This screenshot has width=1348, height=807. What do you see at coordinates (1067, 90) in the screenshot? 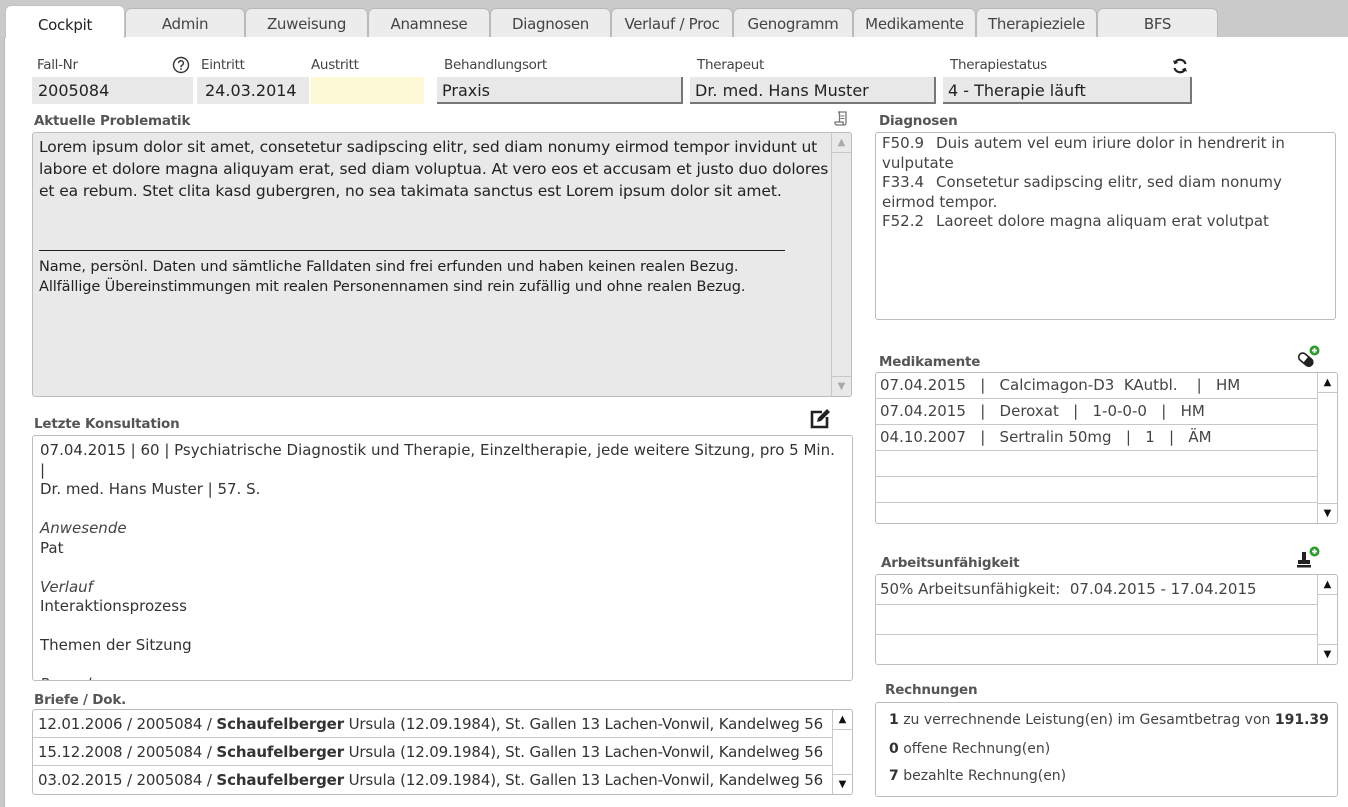
I see `therapiestatus-dropdown: 4 - Therapie läuft` at bounding box center [1067, 90].